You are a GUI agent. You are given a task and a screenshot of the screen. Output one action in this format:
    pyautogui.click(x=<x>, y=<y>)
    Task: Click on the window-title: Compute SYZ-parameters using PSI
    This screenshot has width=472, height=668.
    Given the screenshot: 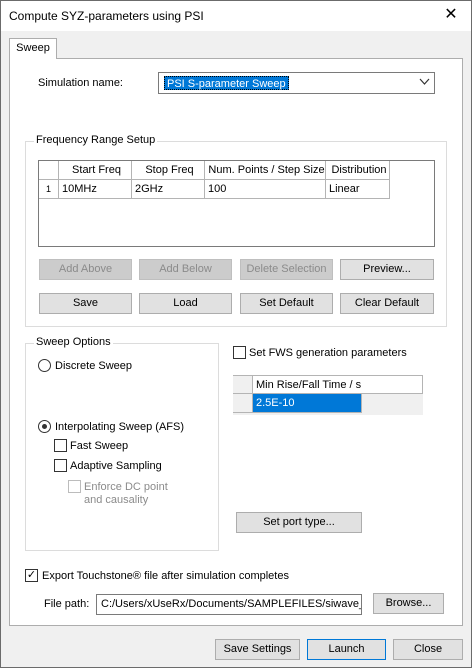 What is the action you would take?
    pyautogui.click(x=106, y=16)
    